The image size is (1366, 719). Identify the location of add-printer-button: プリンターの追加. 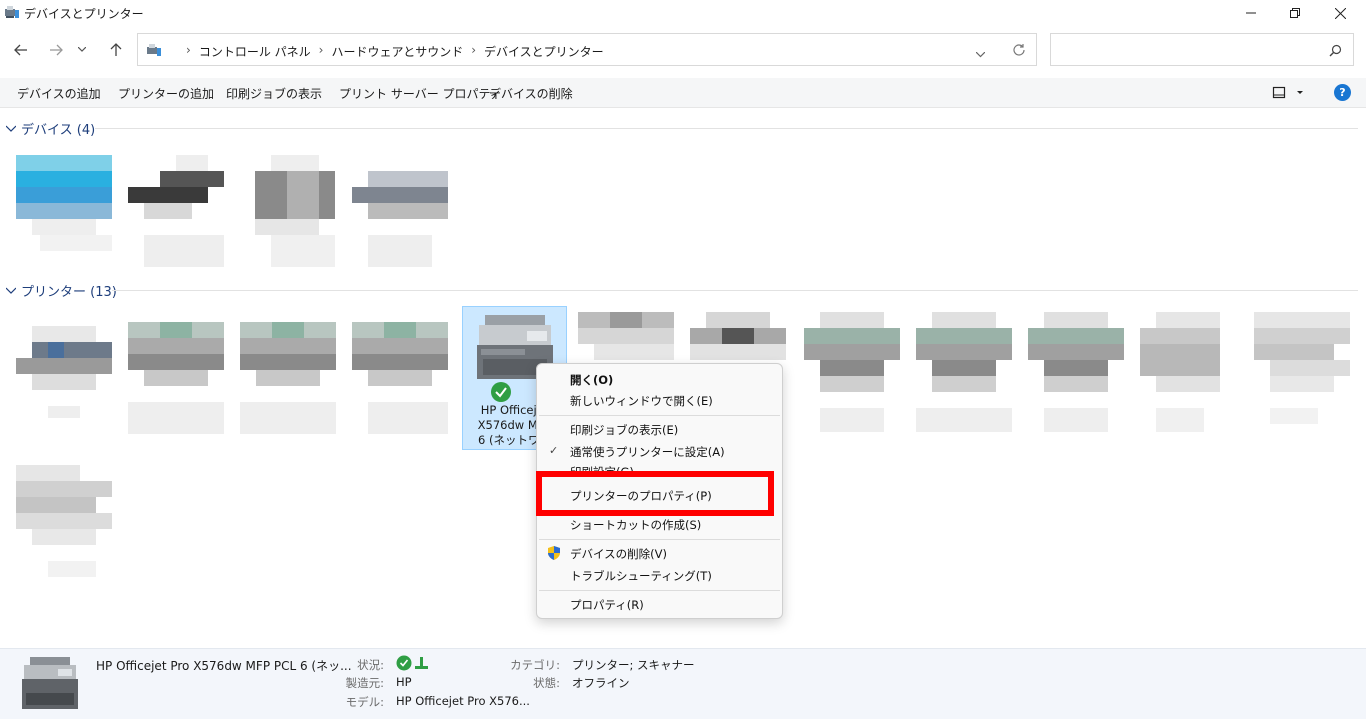
(166, 93).